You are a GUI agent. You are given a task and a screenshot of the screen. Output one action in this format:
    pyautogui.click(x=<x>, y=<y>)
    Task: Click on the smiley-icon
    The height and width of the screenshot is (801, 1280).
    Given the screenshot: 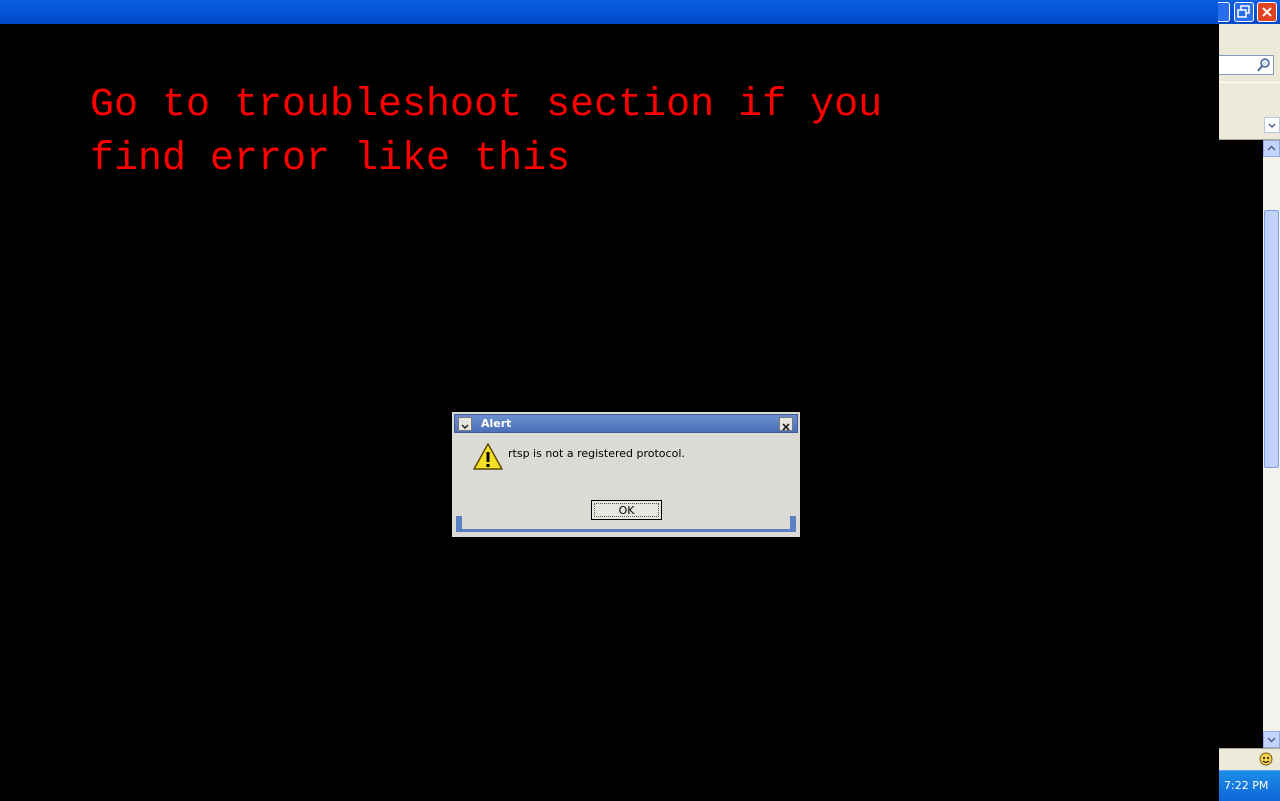 What is the action you would take?
    pyautogui.click(x=1266, y=759)
    